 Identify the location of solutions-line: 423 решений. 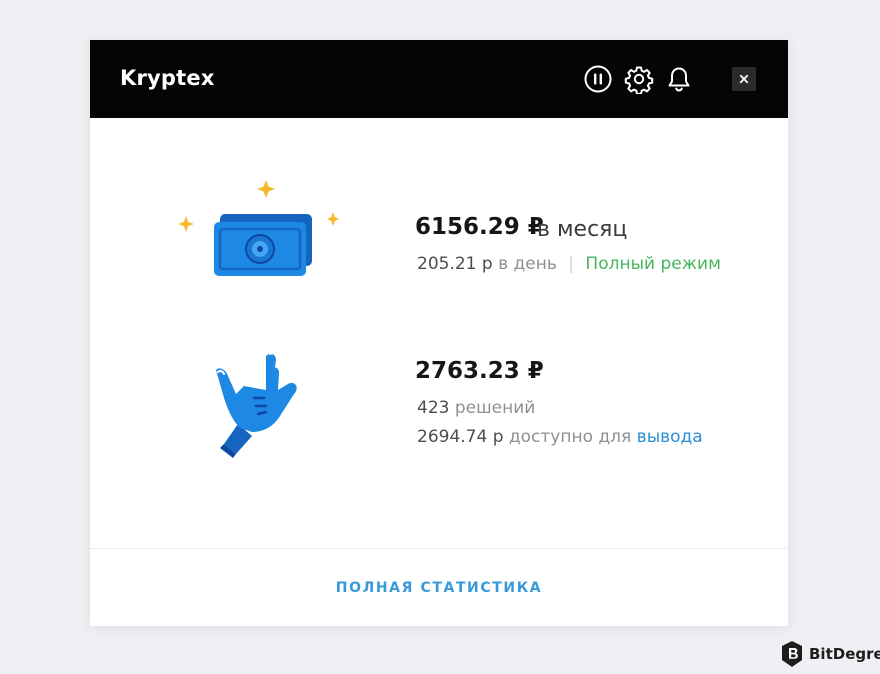
(476, 408).